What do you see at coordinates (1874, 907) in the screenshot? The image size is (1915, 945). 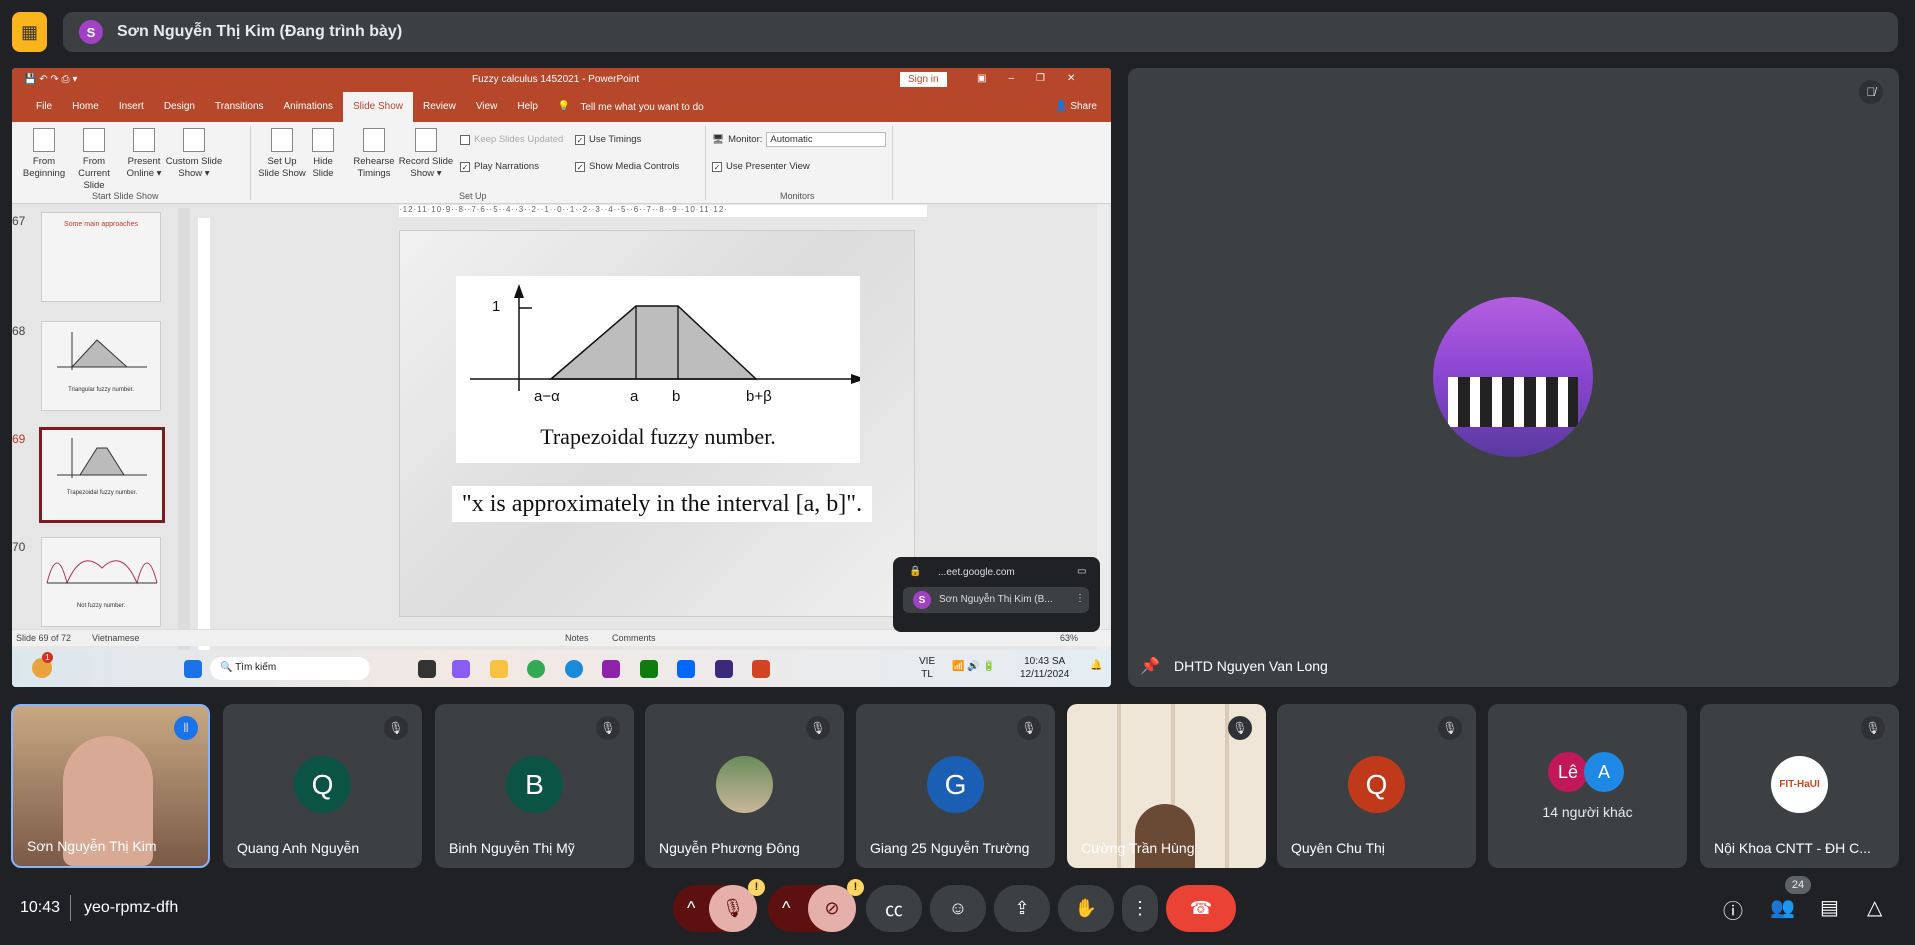 I see `activities-icon: △` at bounding box center [1874, 907].